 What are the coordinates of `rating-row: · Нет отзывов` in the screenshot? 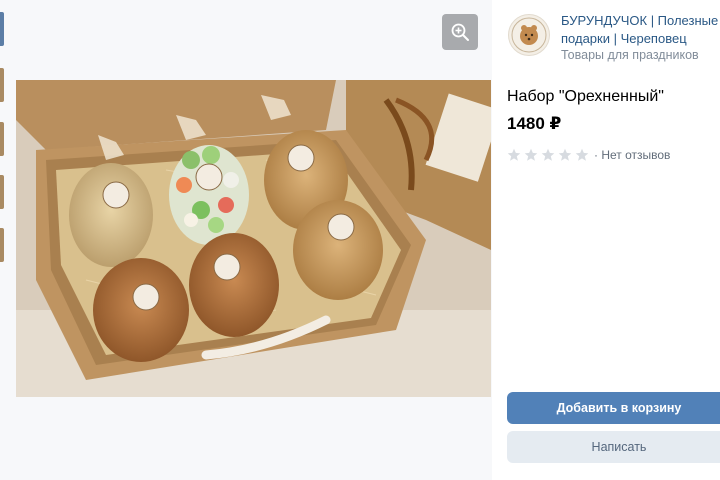 It's located at (588, 155).